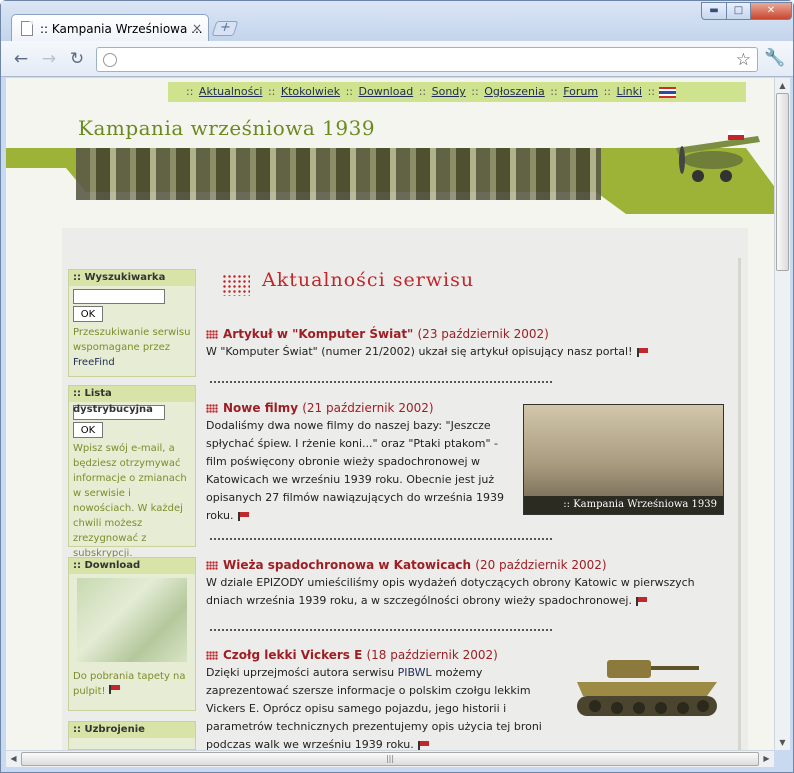 This screenshot has width=794, height=773. I want to click on freefind-link: FreeFind, so click(94, 362).